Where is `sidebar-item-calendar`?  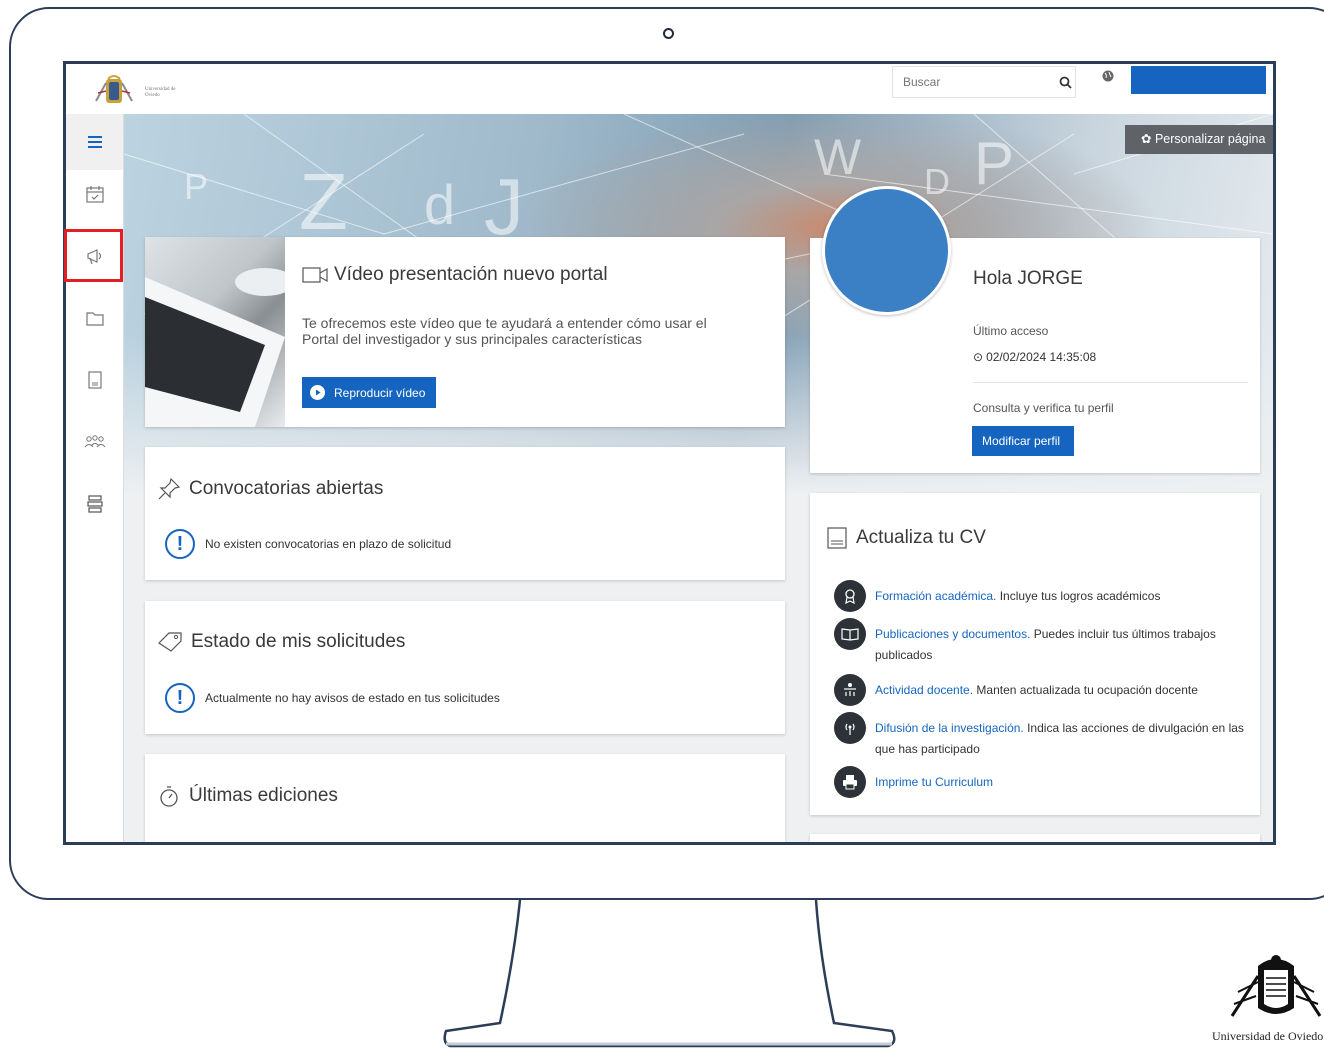 sidebar-item-calendar is located at coordinates (94, 194).